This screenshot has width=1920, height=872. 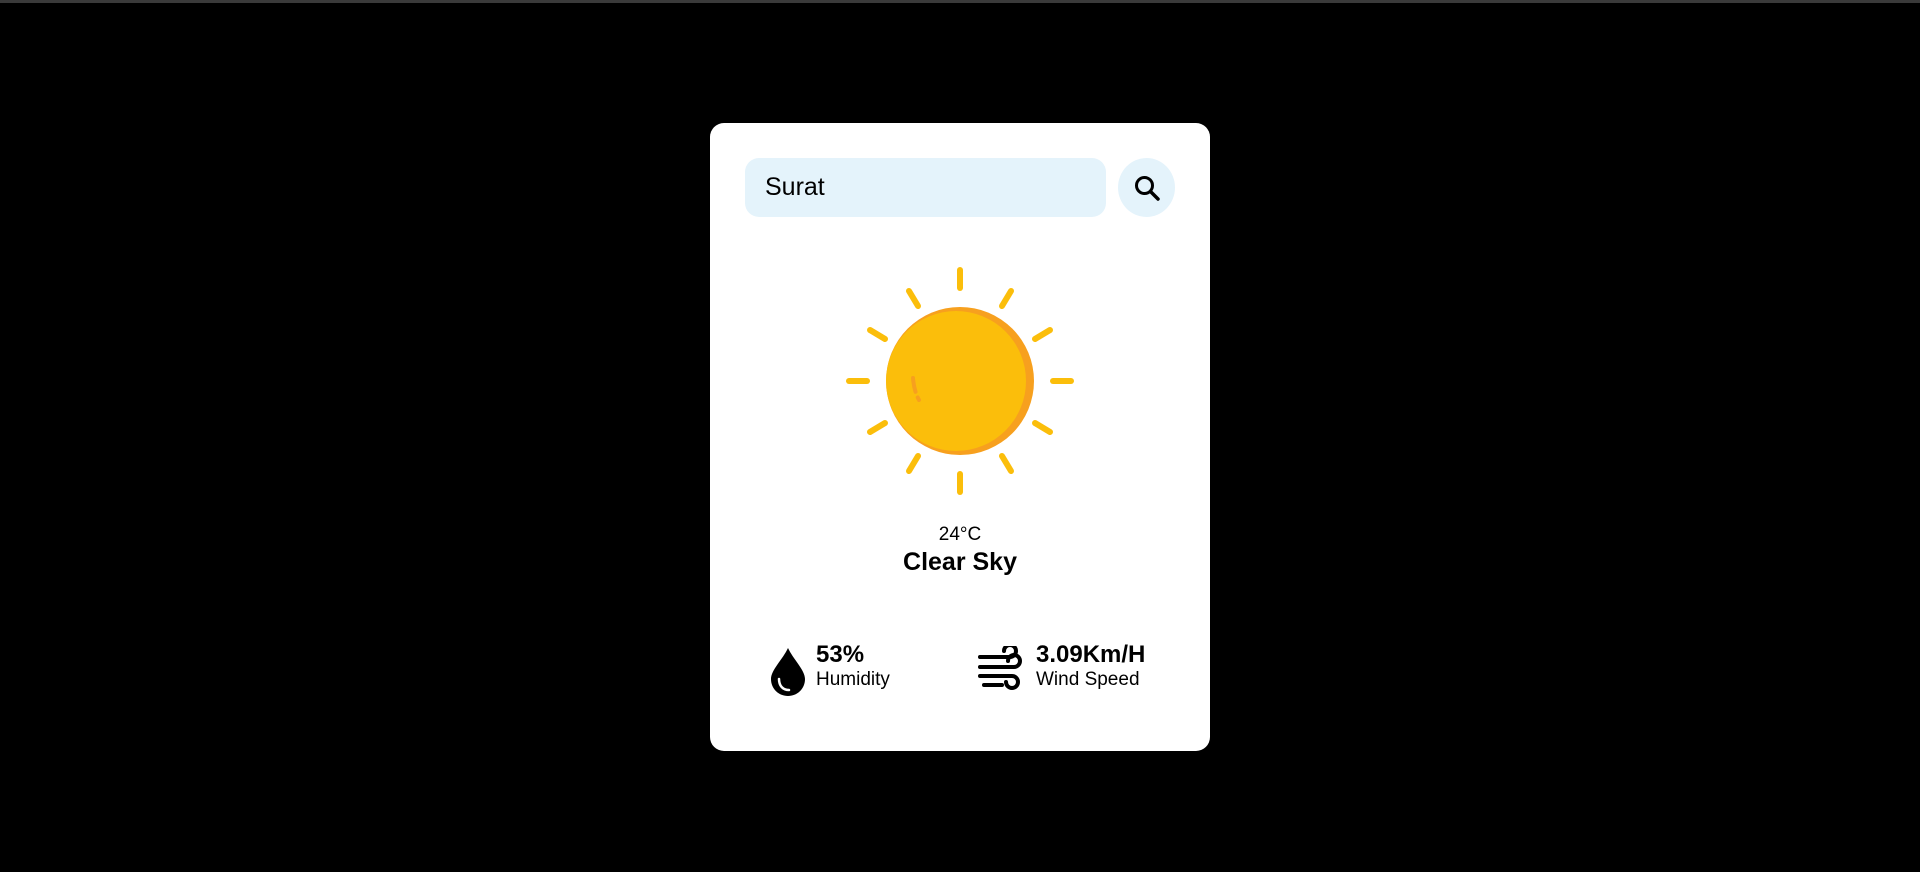 What do you see at coordinates (1000, 668) in the screenshot?
I see `wind-icon` at bounding box center [1000, 668].